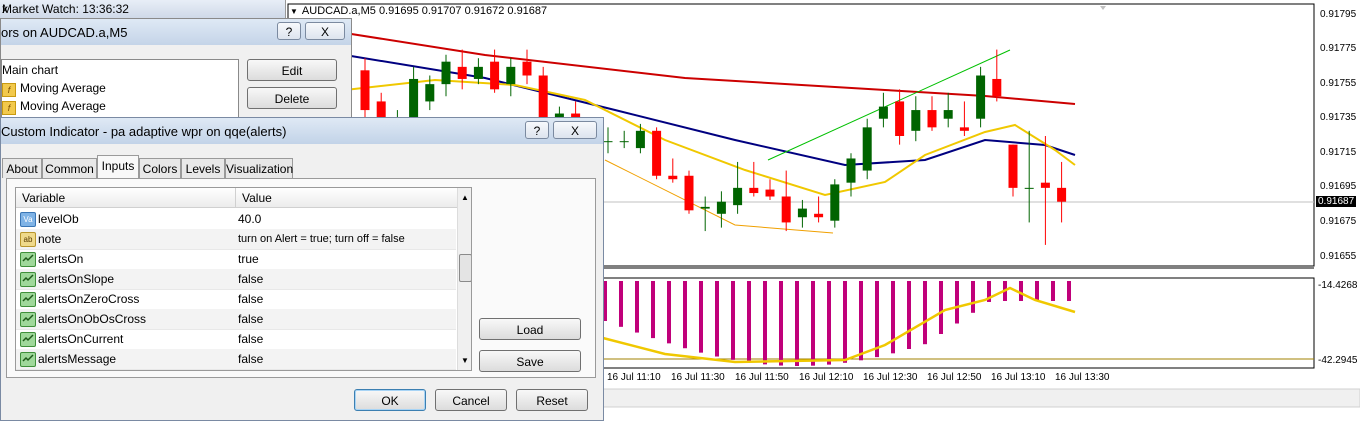 The height and width of the screenshot is (421, 1360). What do you see at coordinates (9, 108) in the screenshot?
I see `function-icon: f` at bounding box center [9, 108].